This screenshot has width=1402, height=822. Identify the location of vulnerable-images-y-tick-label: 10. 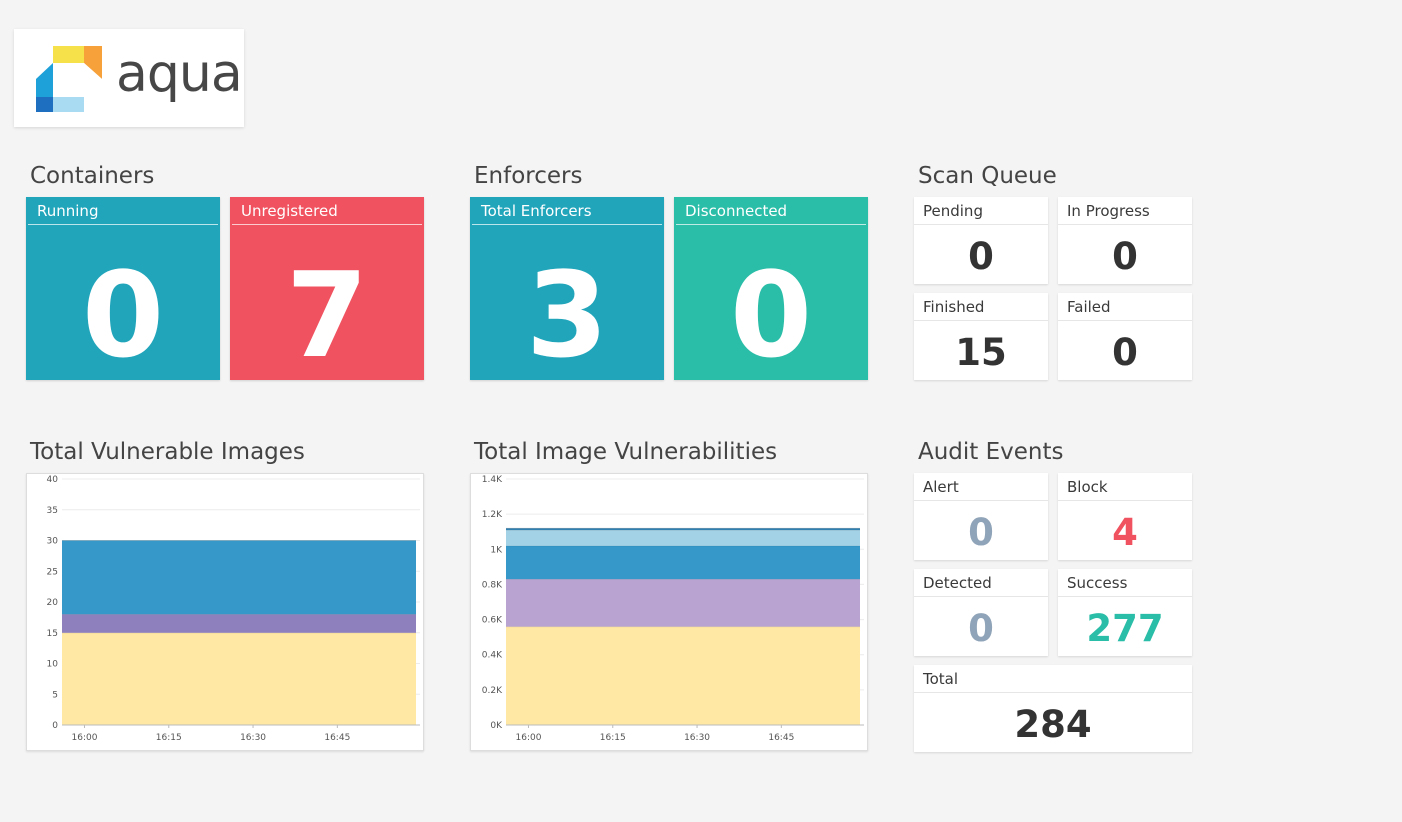
(53, 665).